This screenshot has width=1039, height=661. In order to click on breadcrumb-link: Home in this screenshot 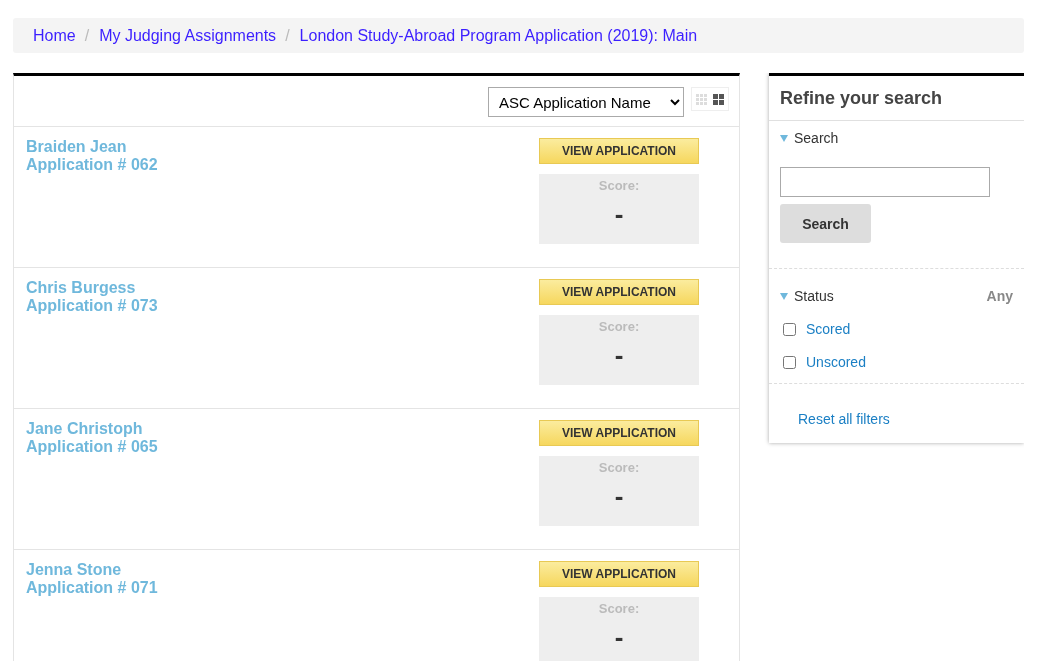, I will do `click(54, 35)`.